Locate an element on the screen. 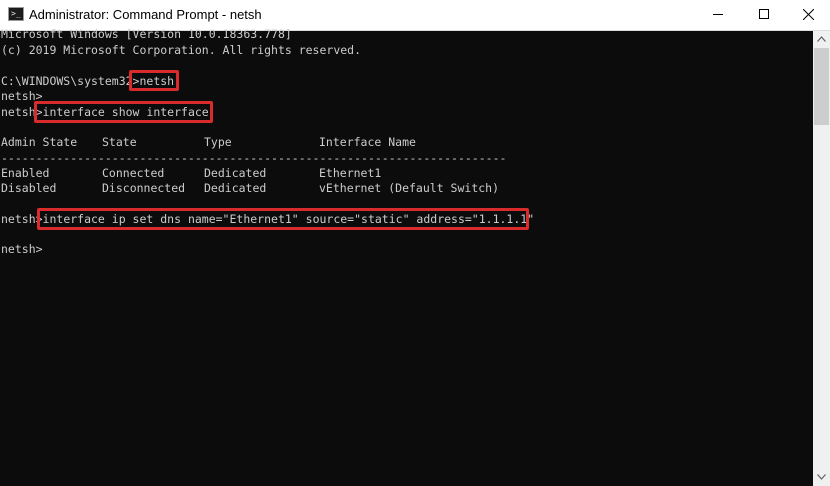 The image size is (830, 486). chevron-up-icon is located at coordinates (821, 39).